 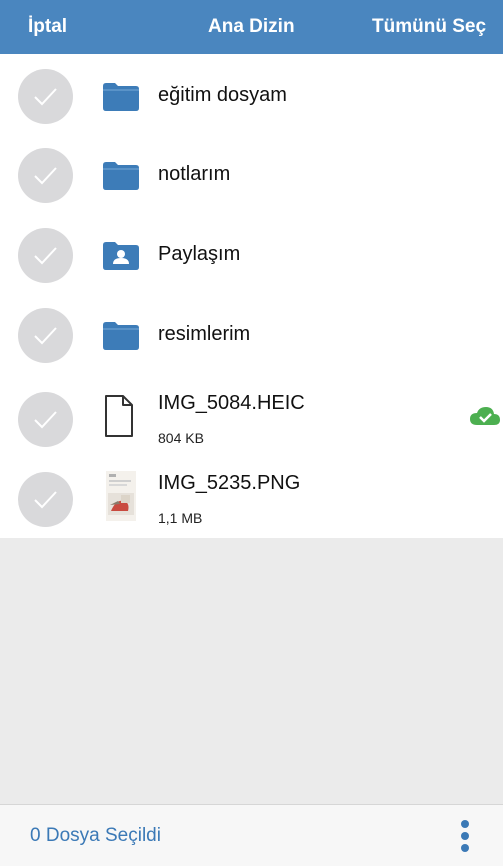 What do you see at coordinates (194, 174) in the screenshot?
I see `item-name: notlarım` at bounding box center [194, 174].